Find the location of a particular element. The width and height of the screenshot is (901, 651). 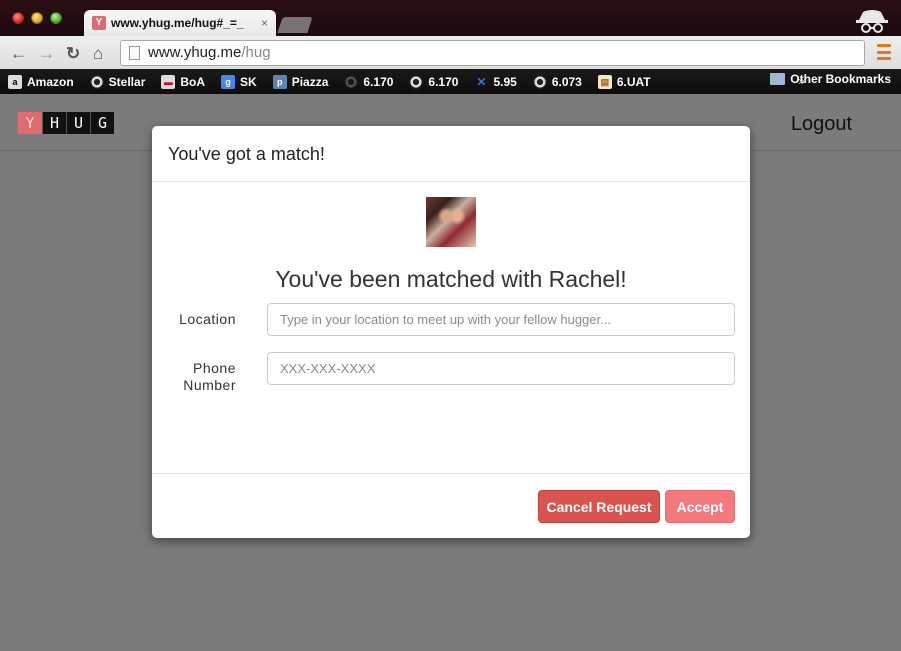

other-bookmarks: Other Bookmarks is located at coordinates (830, 79).